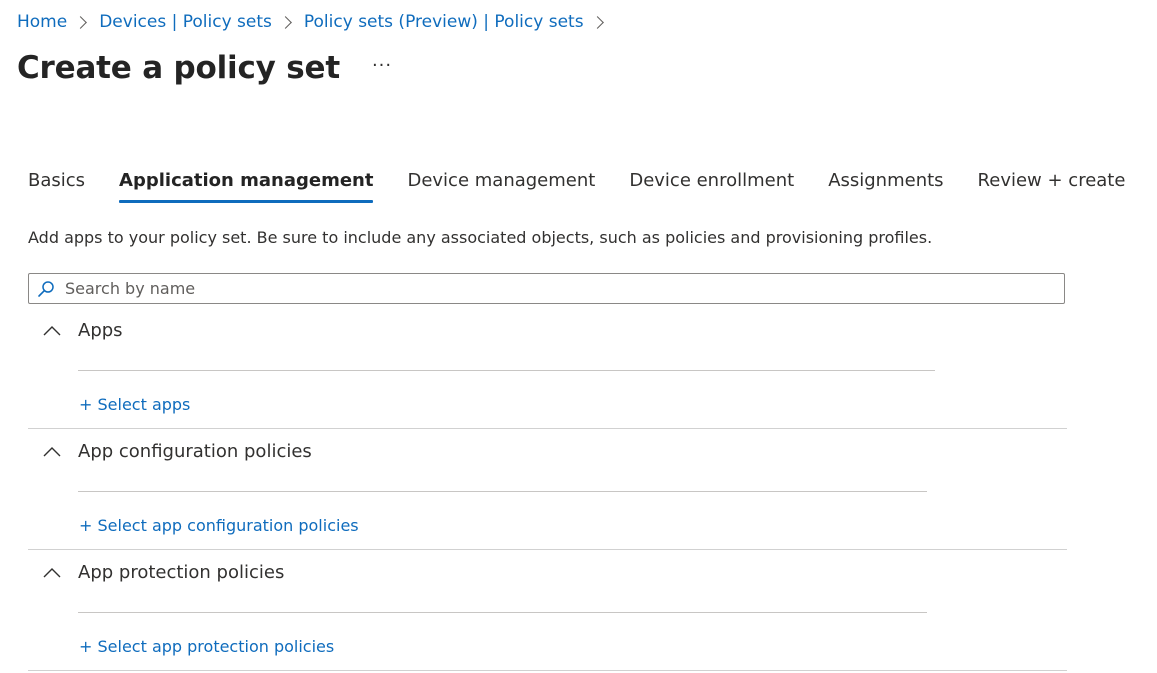  Describe the element at coordinates (42, 22) in the screenshot. I see `breadcrumb-home: Home` at that location.